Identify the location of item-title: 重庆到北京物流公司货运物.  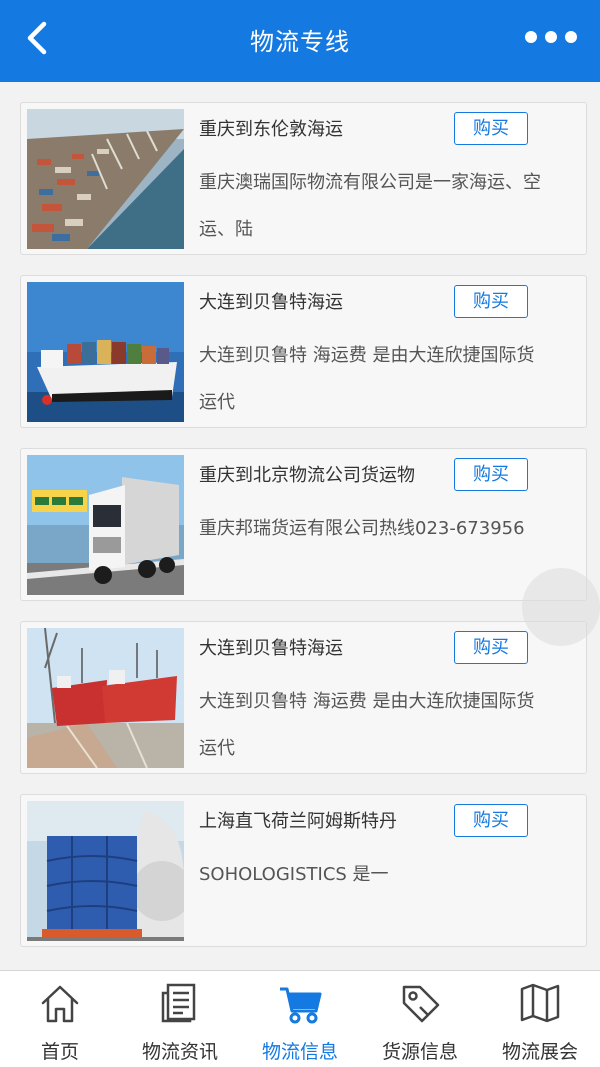
(307, 475).